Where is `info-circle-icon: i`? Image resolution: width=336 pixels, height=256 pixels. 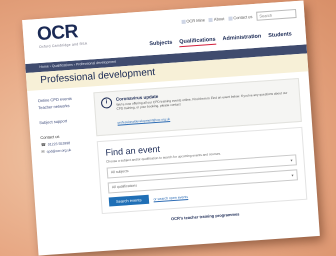 info-circle-icon: i is located at coordinates (106, 103).